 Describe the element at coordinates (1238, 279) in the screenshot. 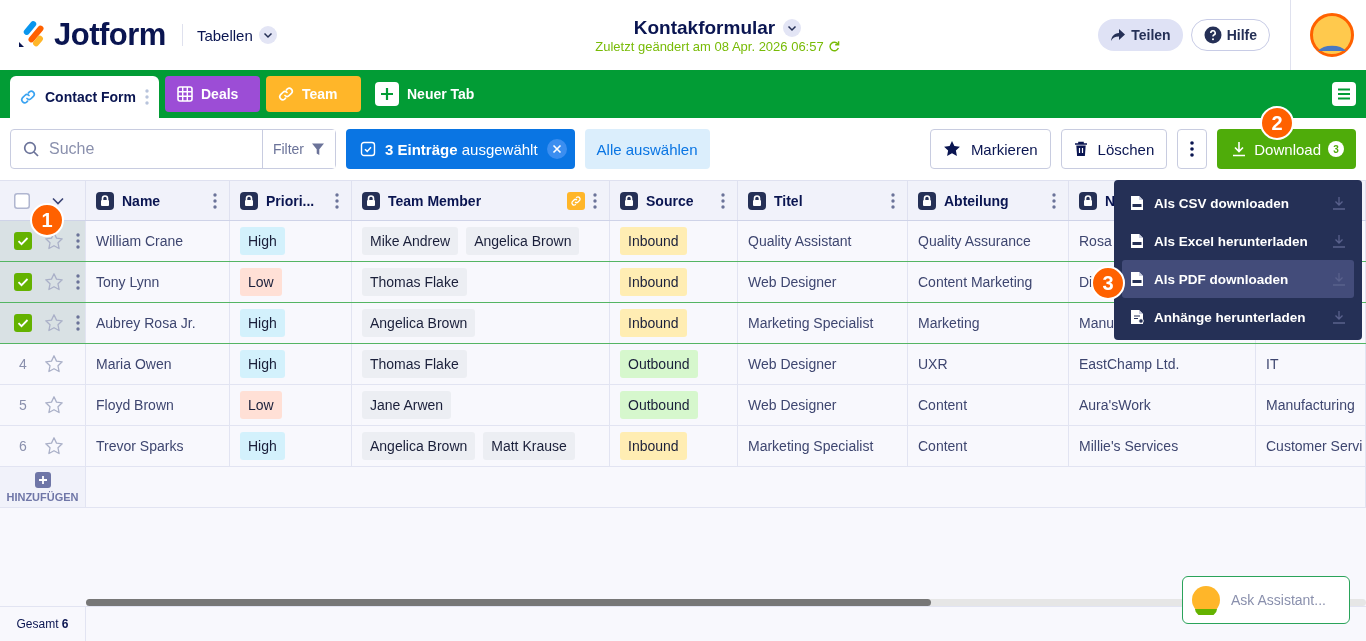

I see `menu-item: Als PDF downloaden` at that location.